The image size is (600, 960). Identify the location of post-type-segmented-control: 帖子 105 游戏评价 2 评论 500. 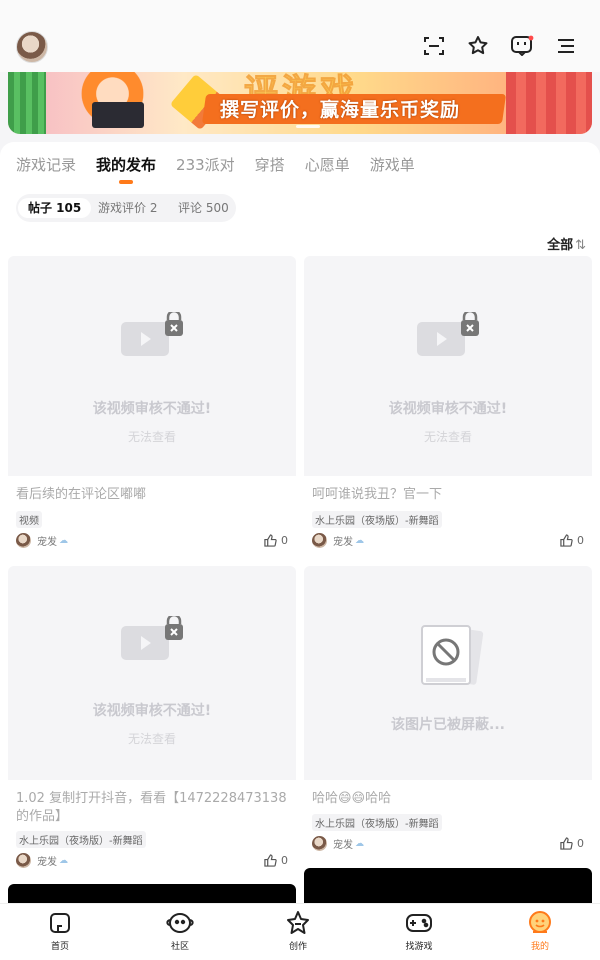
(126, 208).